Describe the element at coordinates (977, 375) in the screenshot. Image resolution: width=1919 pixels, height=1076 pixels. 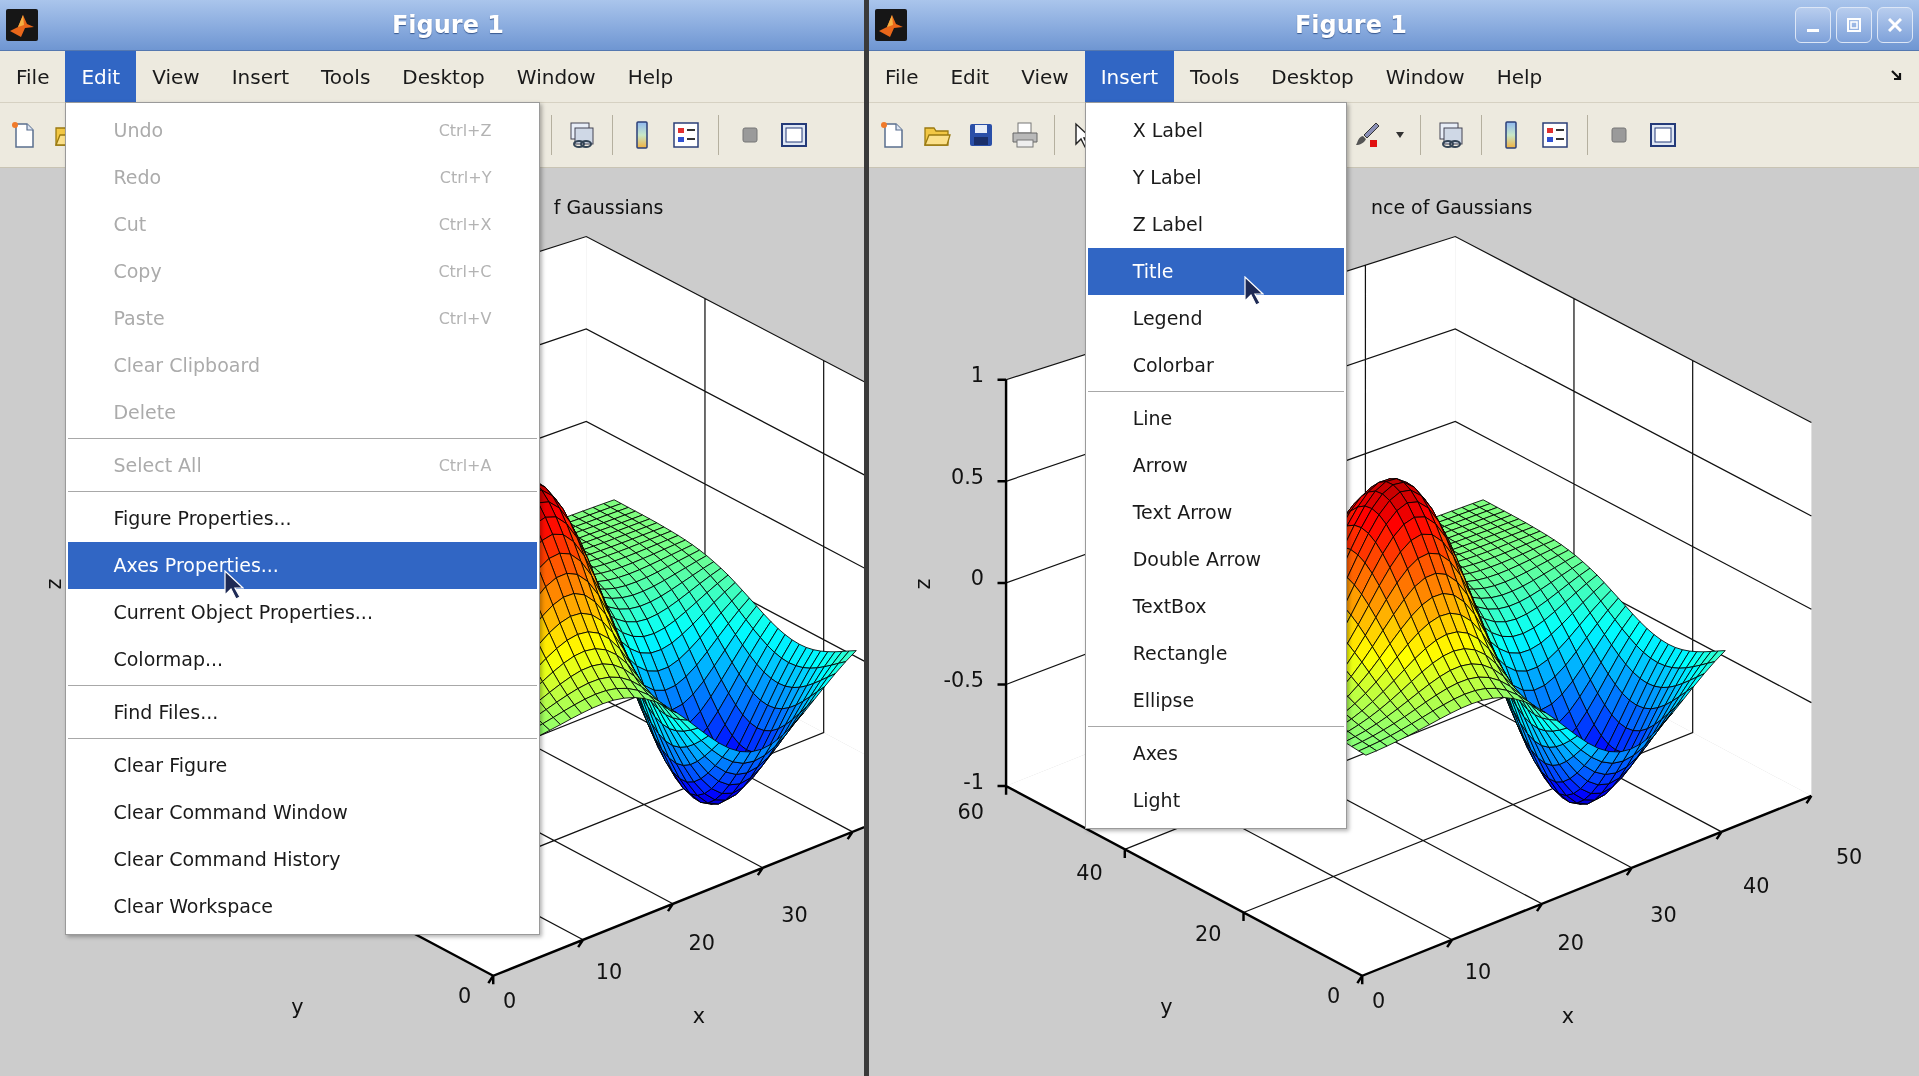
I see `tick-label: 1` at that location.